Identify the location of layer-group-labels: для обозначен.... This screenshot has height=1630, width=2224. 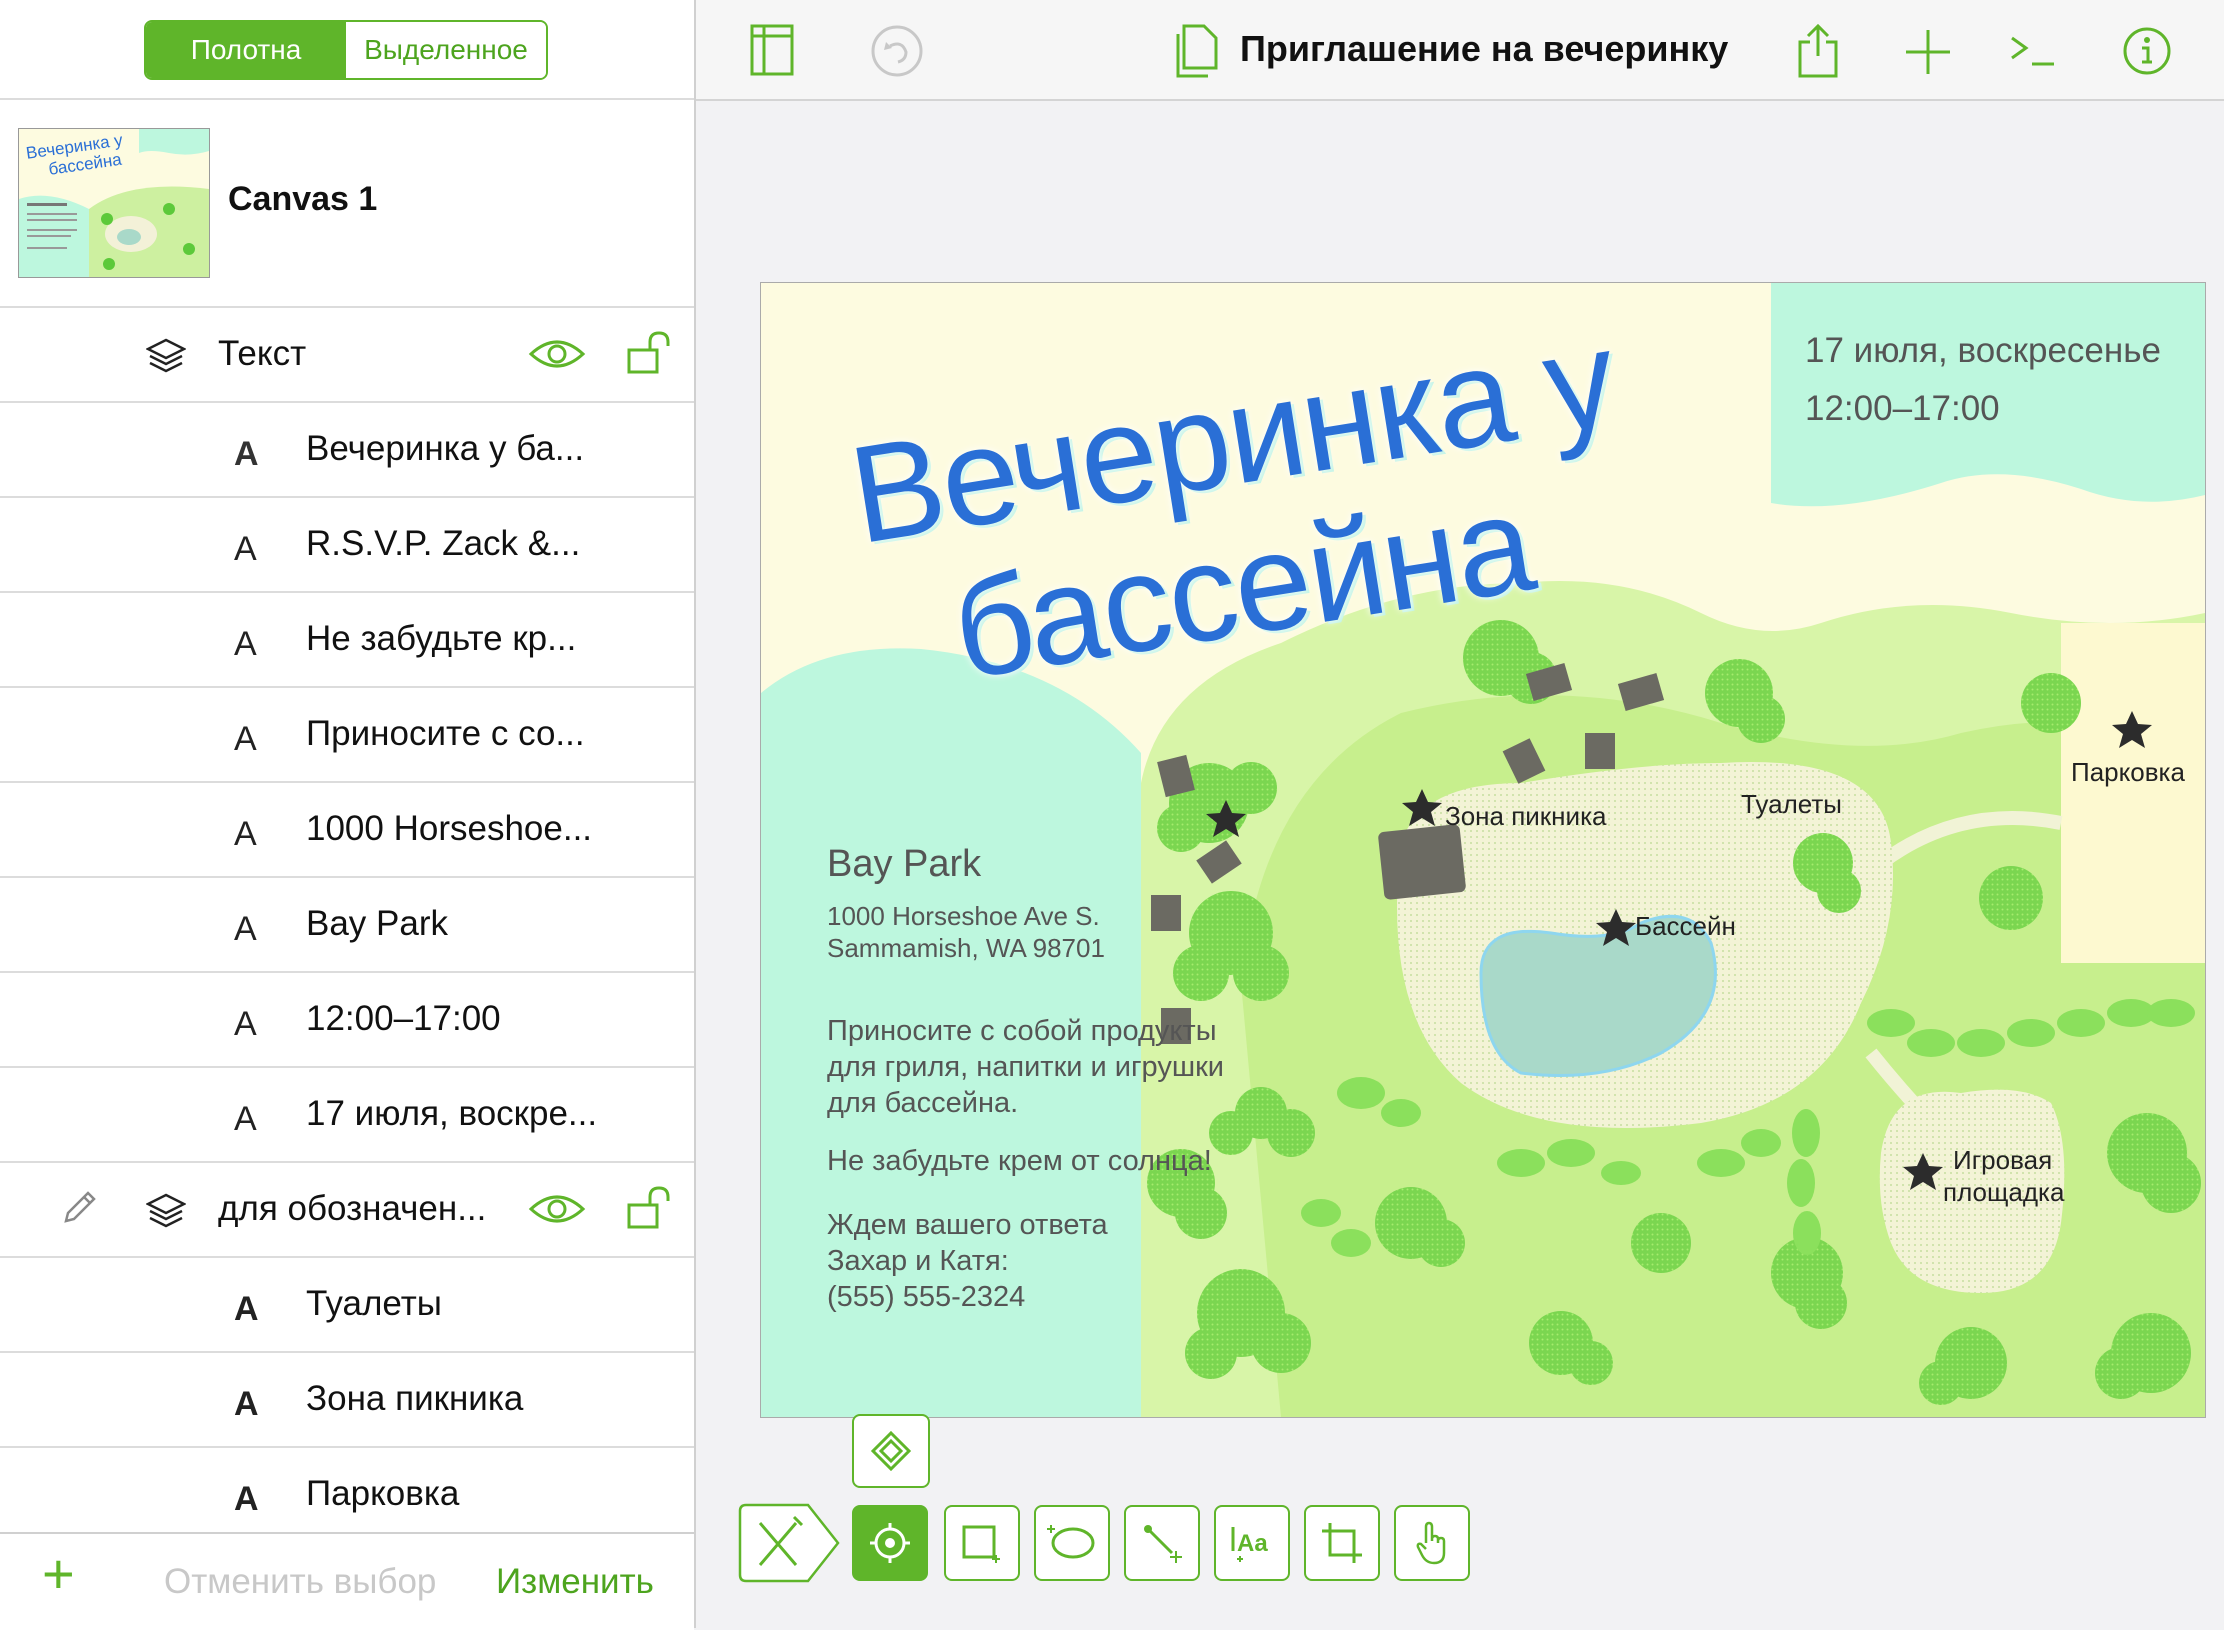
(347, 1210).